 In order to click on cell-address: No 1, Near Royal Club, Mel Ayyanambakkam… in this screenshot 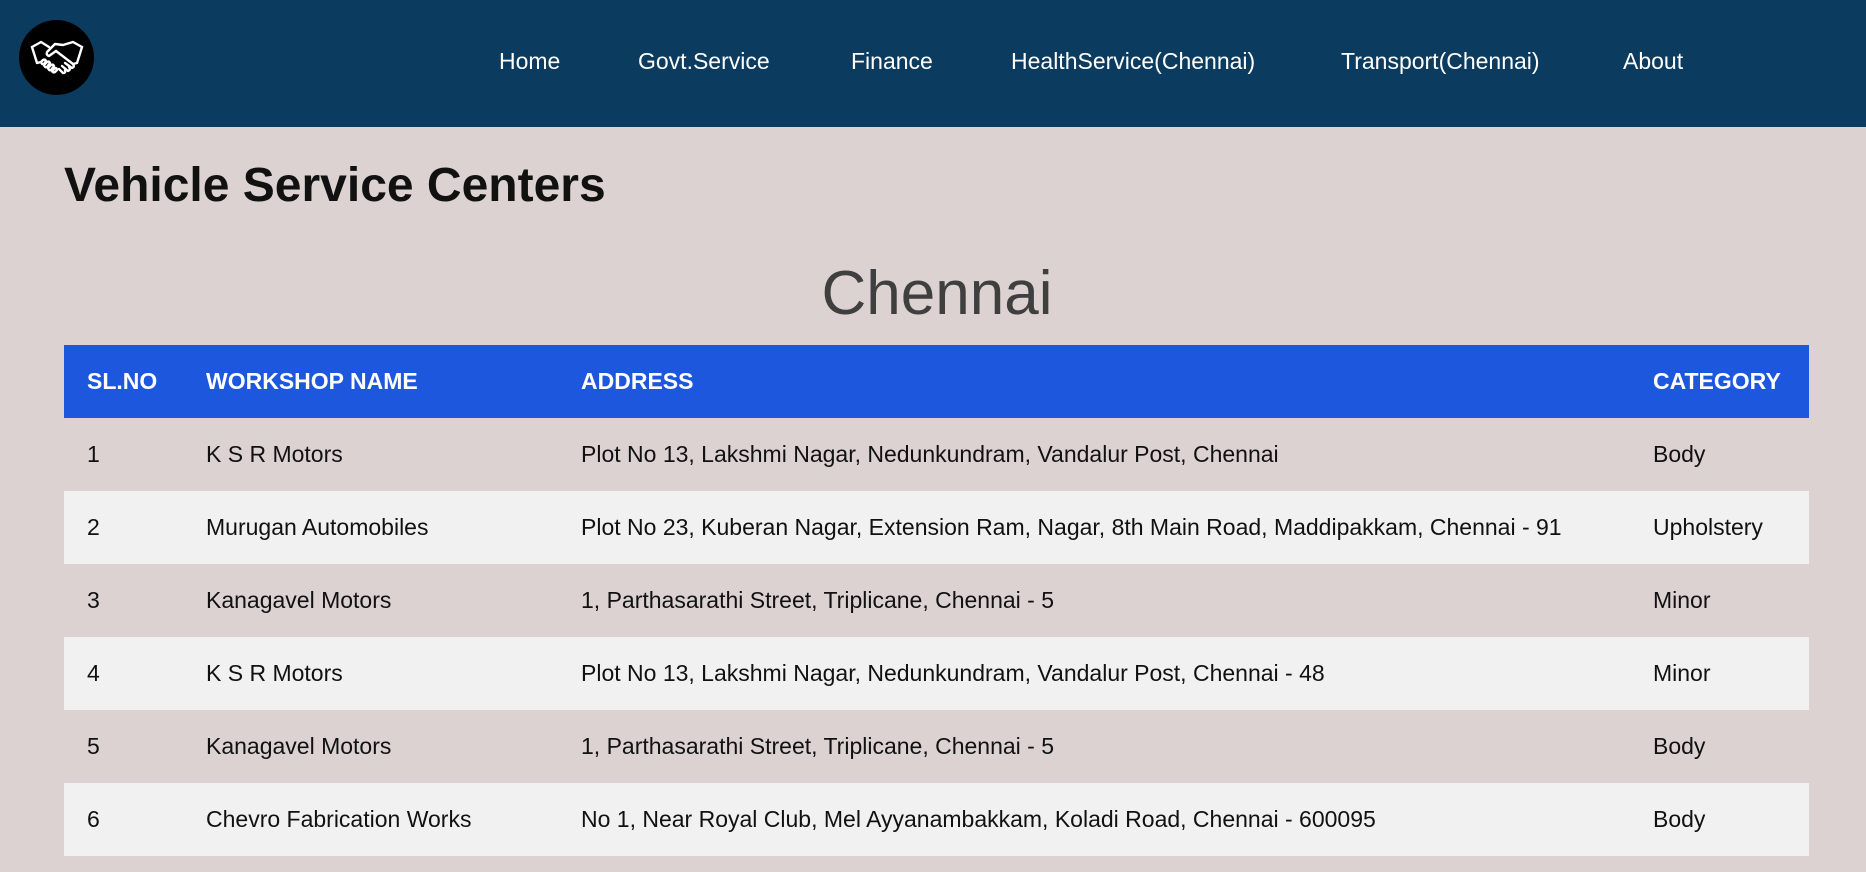, I will do `click(978, 819)`.